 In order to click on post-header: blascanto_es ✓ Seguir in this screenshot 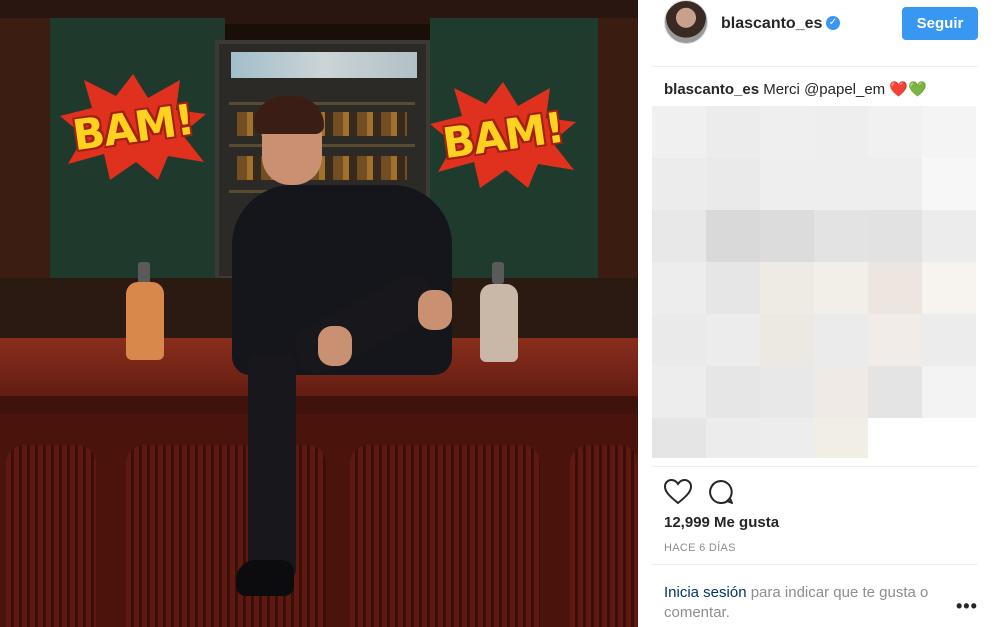, I will do `click(808, 27)`.